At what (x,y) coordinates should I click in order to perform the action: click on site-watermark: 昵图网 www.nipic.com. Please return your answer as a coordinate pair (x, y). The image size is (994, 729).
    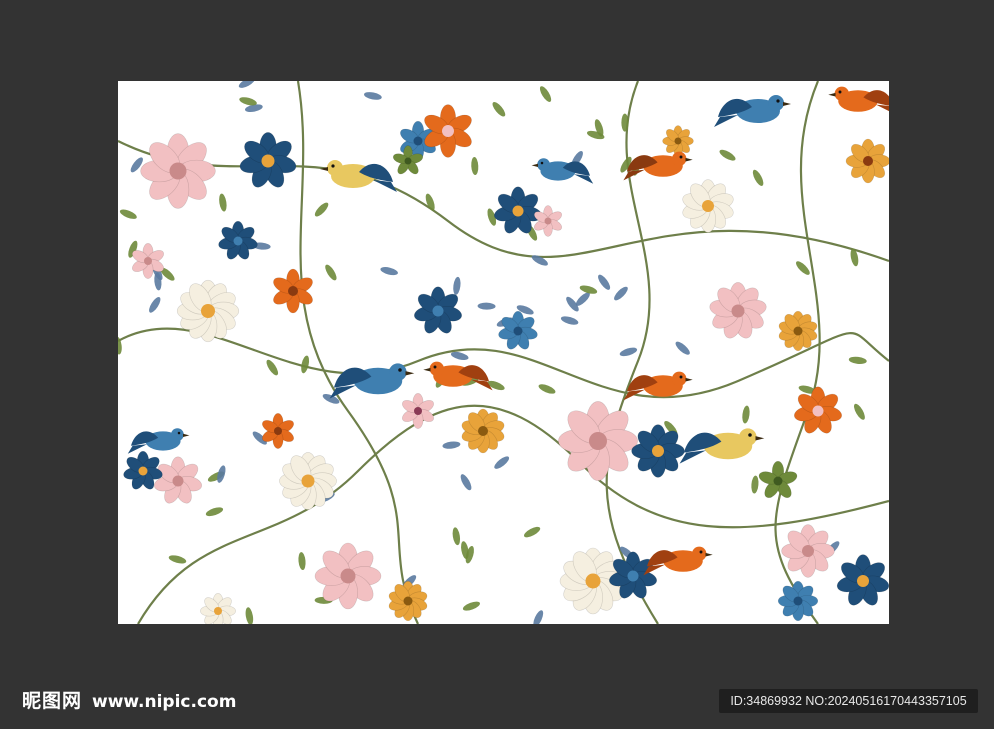
    Looking at the image, I should click on (129, 699).